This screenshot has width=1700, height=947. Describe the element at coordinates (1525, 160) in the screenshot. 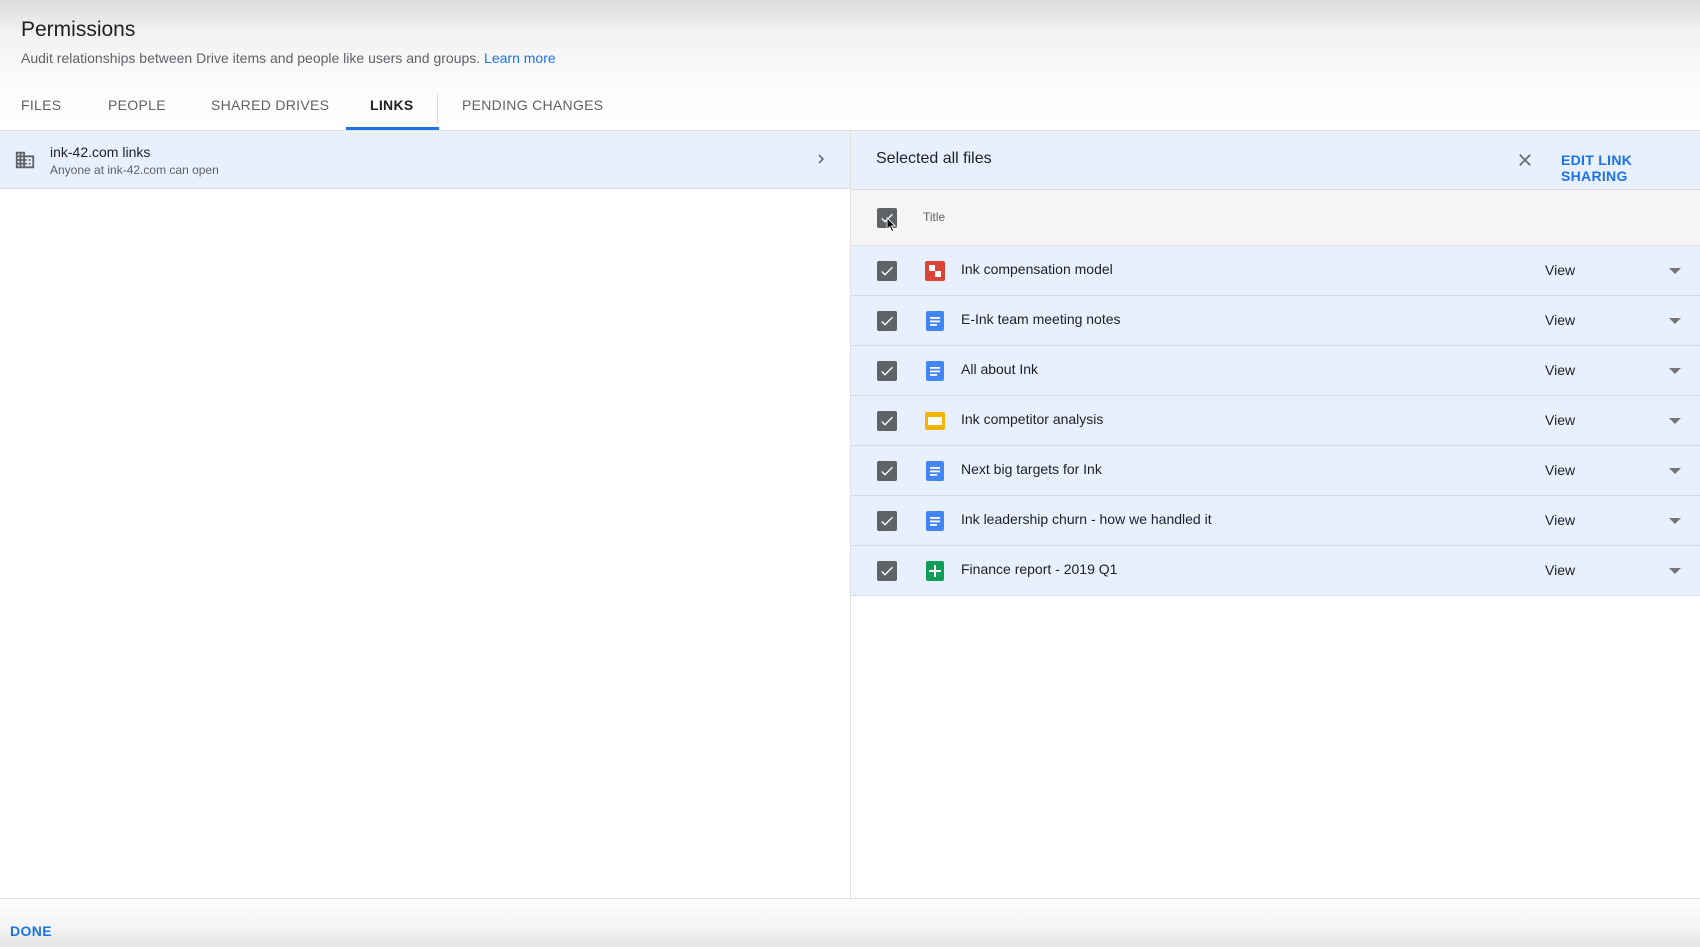

I see `close-icon` at that location.